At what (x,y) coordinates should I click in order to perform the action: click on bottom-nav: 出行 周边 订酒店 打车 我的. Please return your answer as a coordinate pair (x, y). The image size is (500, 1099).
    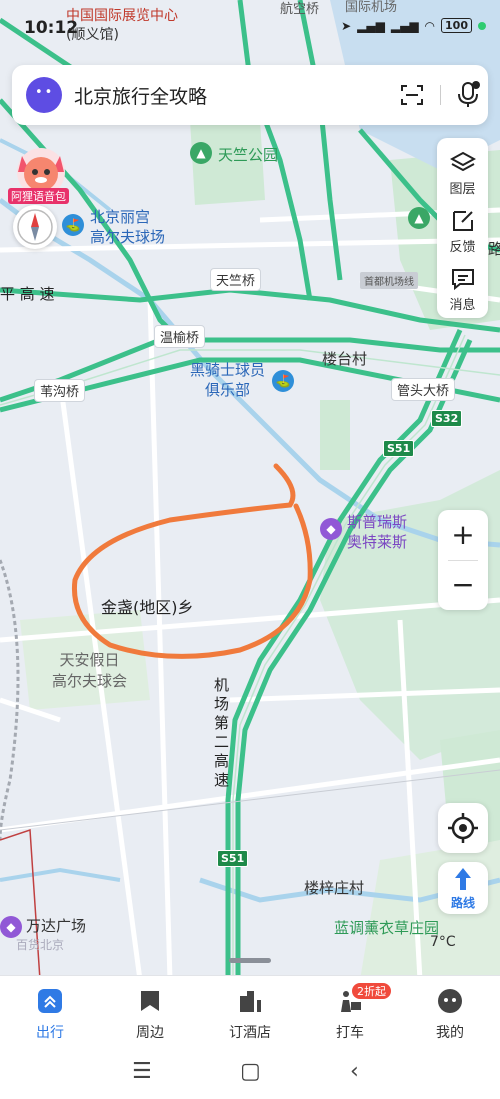
    Looking at the image, I should click on (250, 1010).